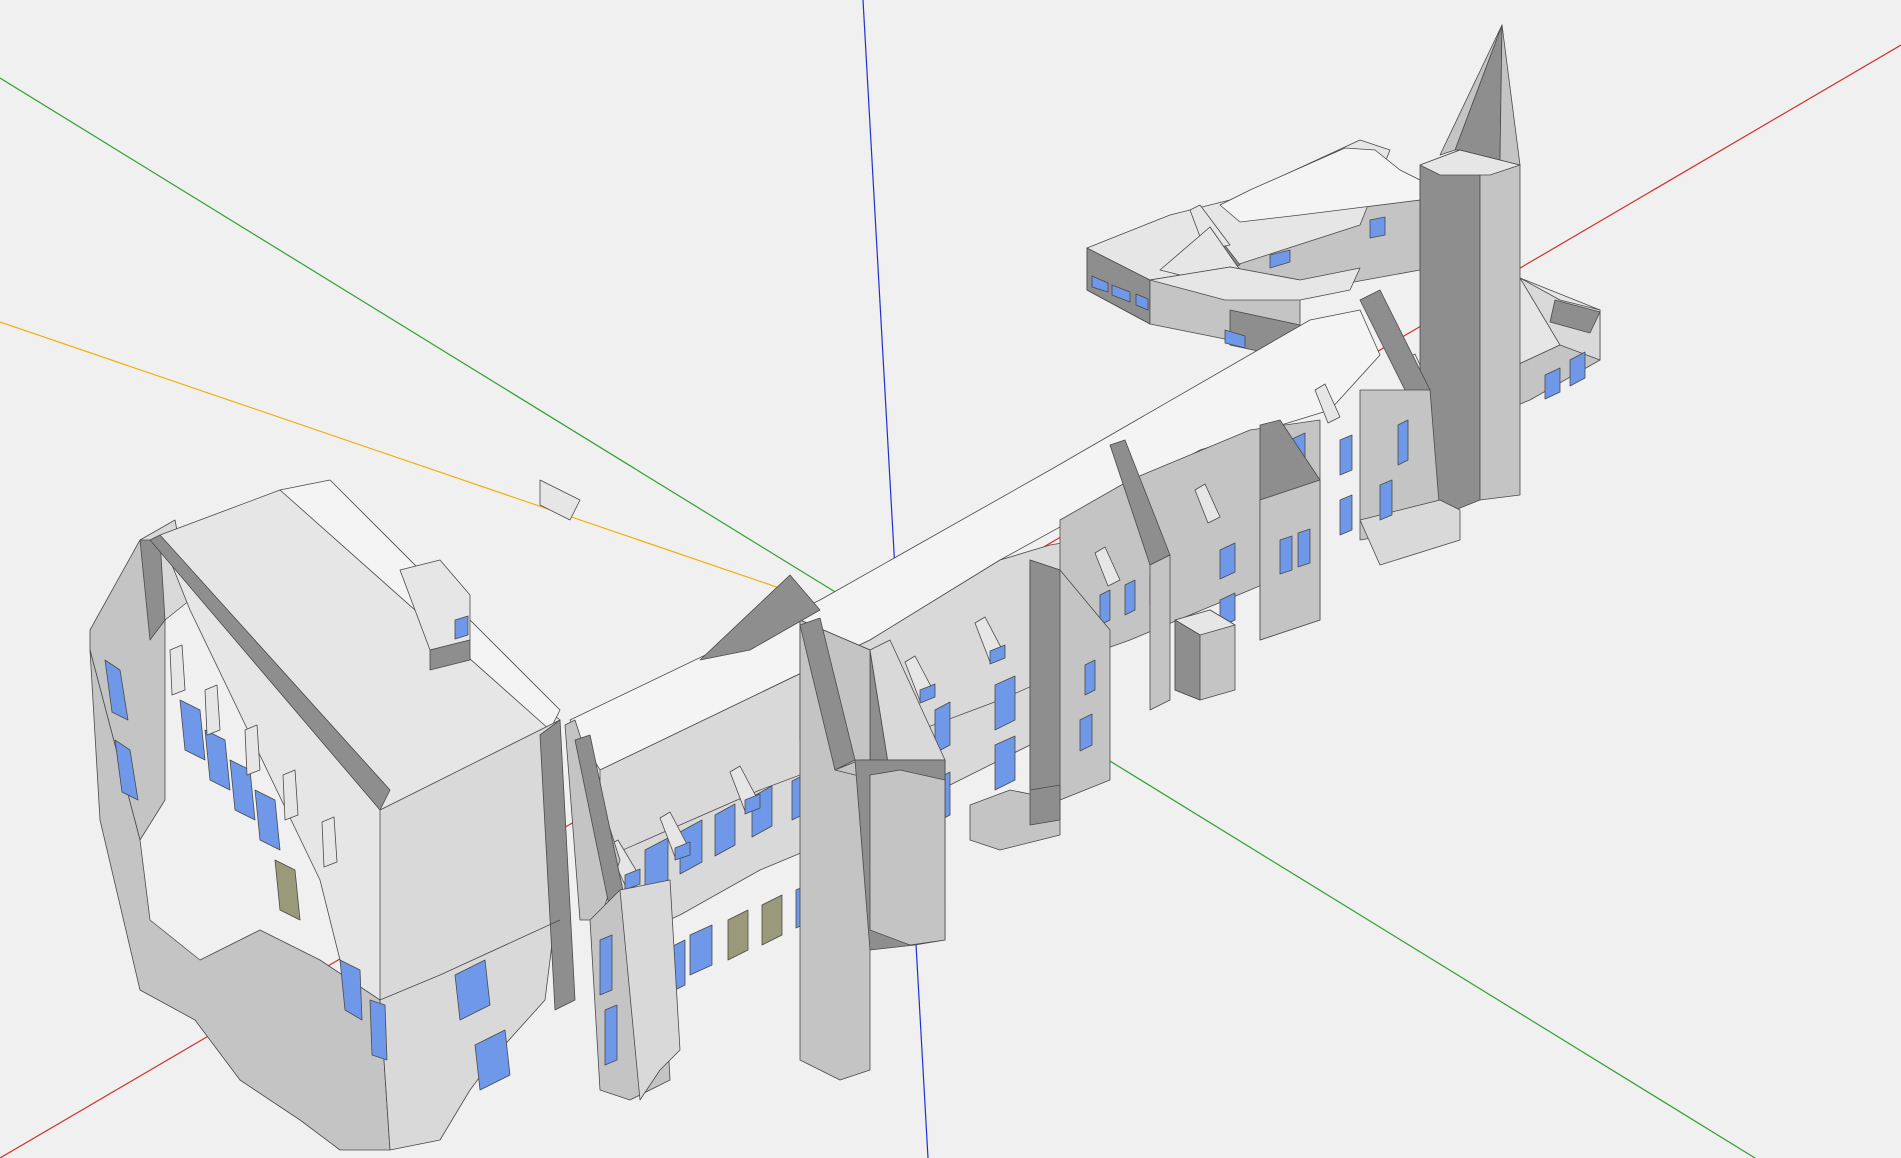 This screenshot has width=1901, height=1158. What do you see at coordinates (378, 1030) in the screenshot?
I see `west-wing-window` at bounding box center [378, 1030].